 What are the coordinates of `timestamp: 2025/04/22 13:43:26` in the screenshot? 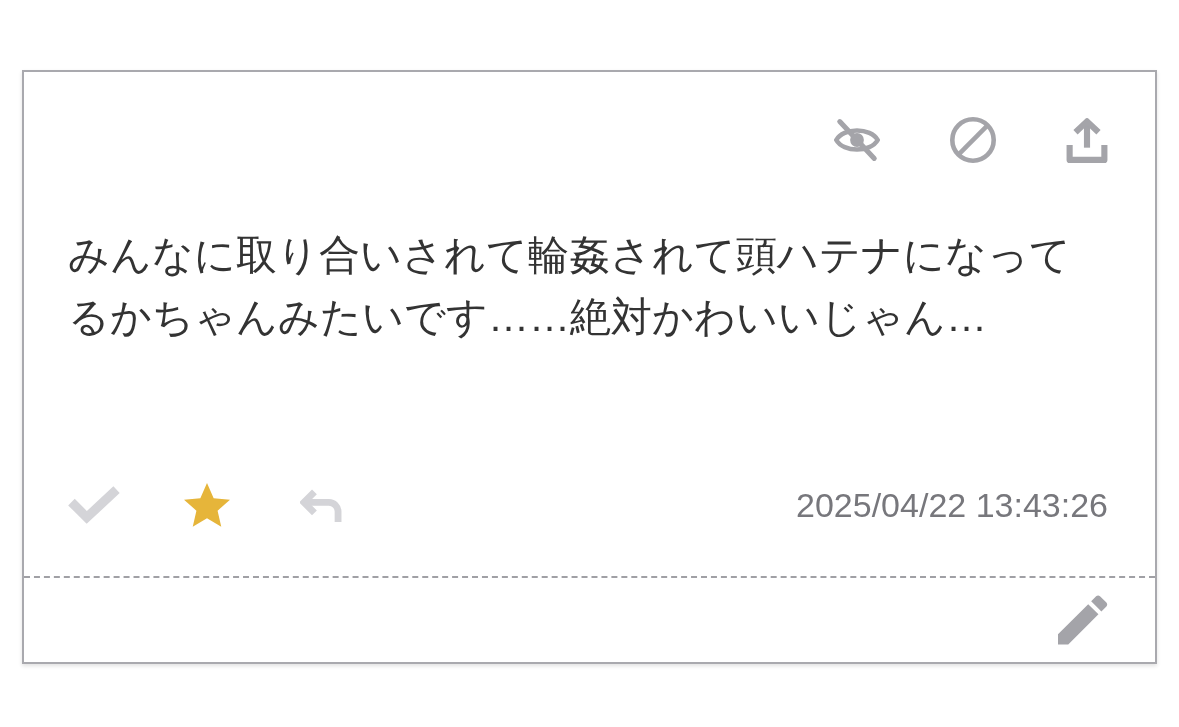 It's located at (952, 505).